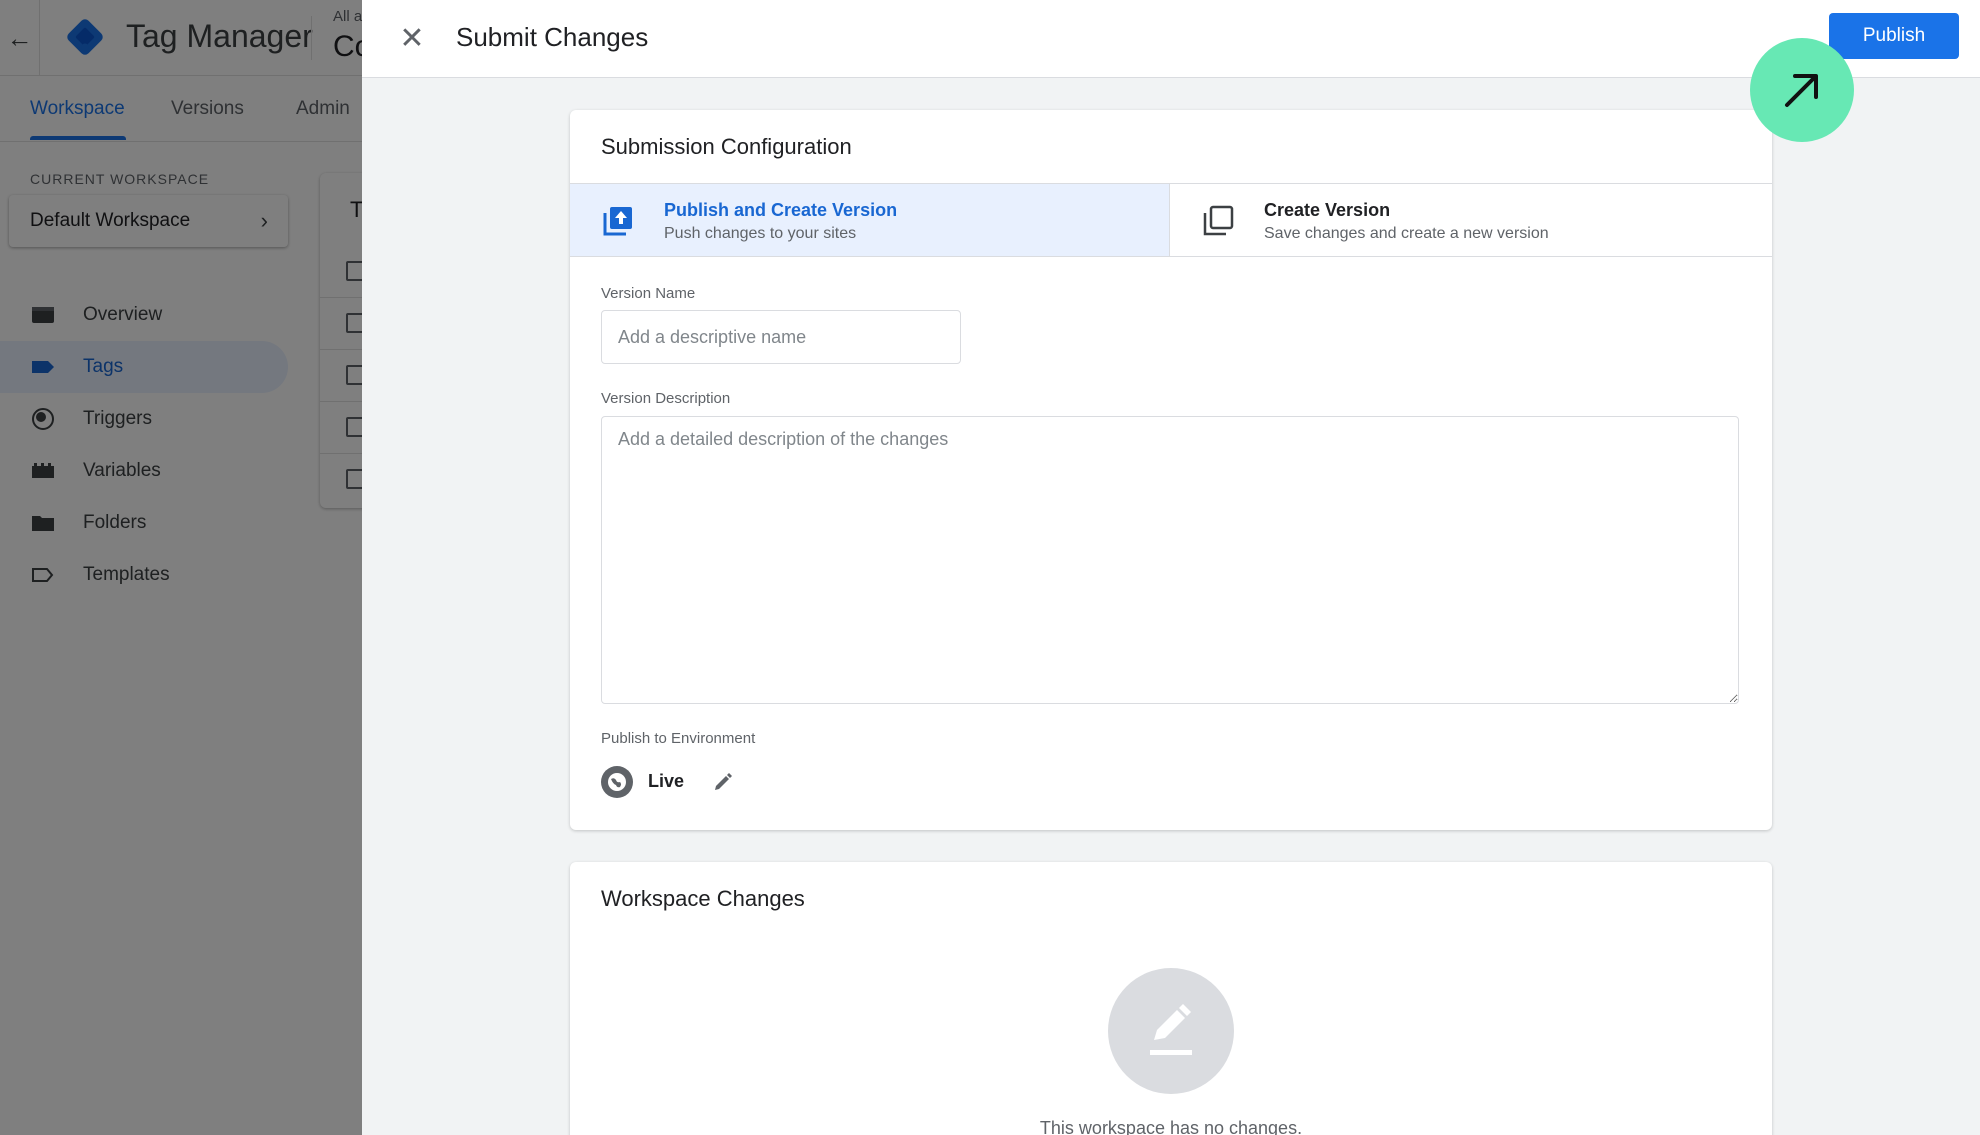 Image resolution: width=1980 pixels, height=1135 pixels. What do you see at coordinates (1894, 36) in the screenshot?
I see `publish-button: Publish` at bounding box center [1894, 36].